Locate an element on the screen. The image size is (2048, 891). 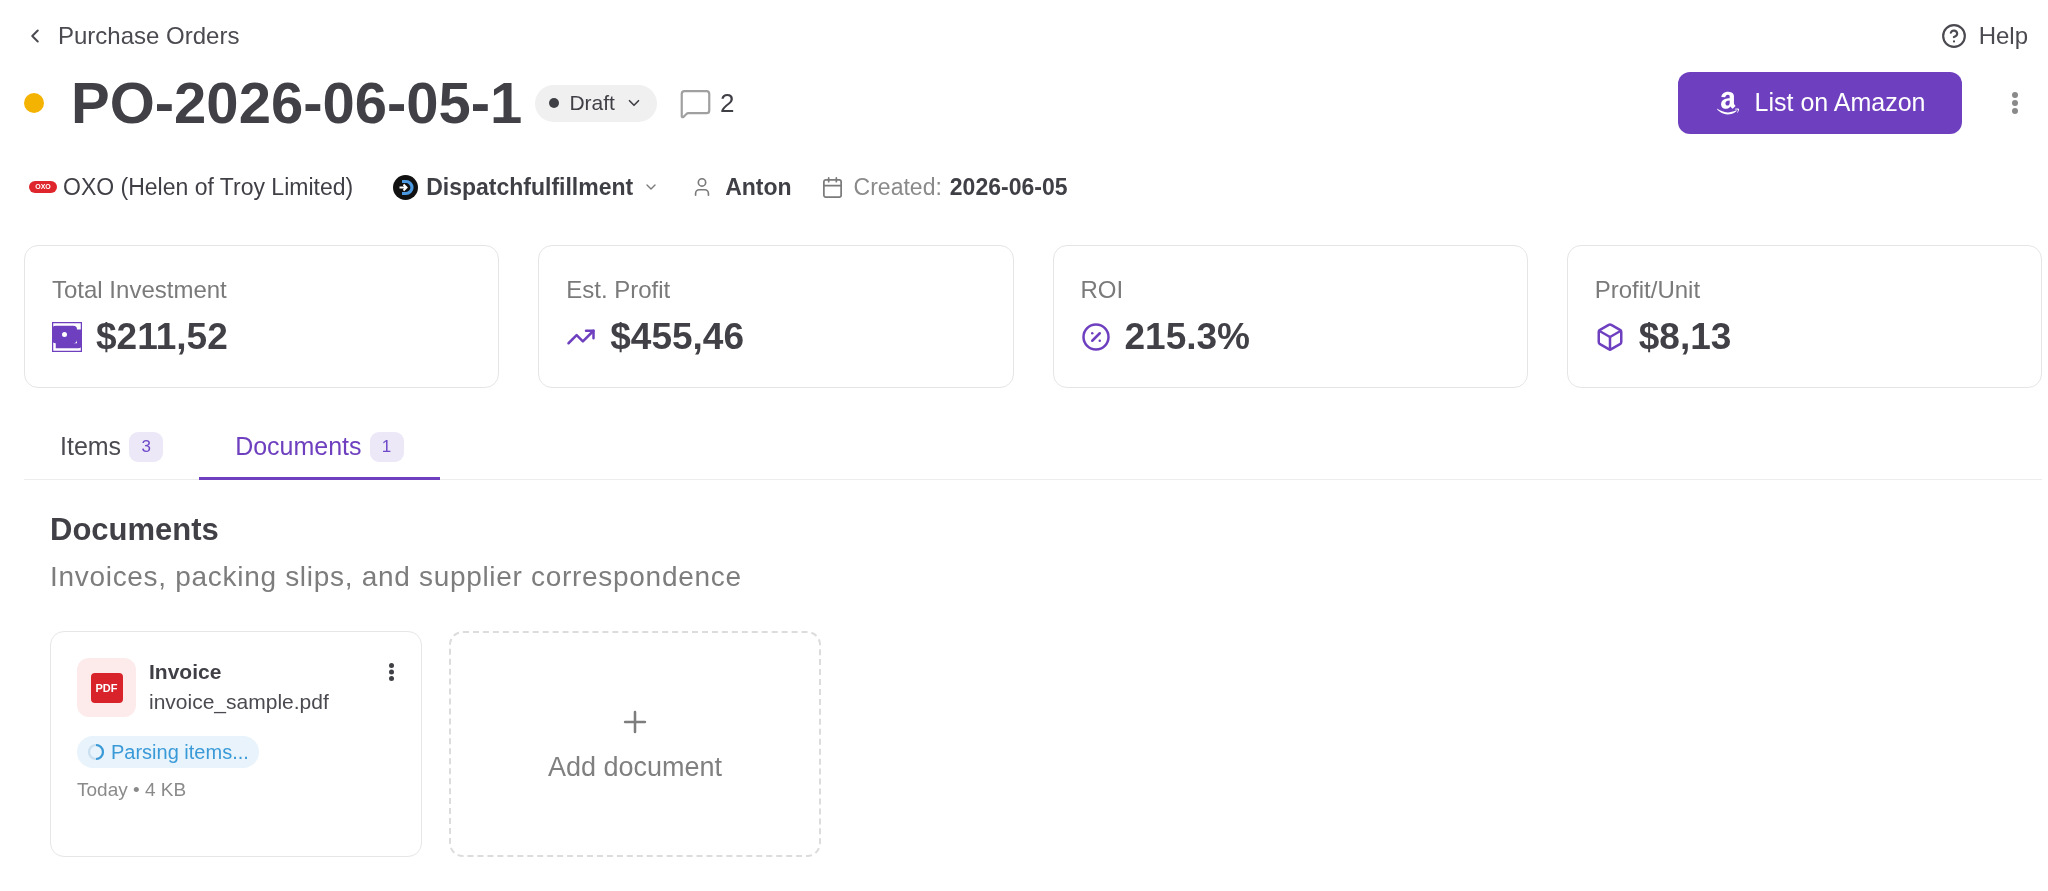
file-type-label: PDF is located at coordinates (106, 687).